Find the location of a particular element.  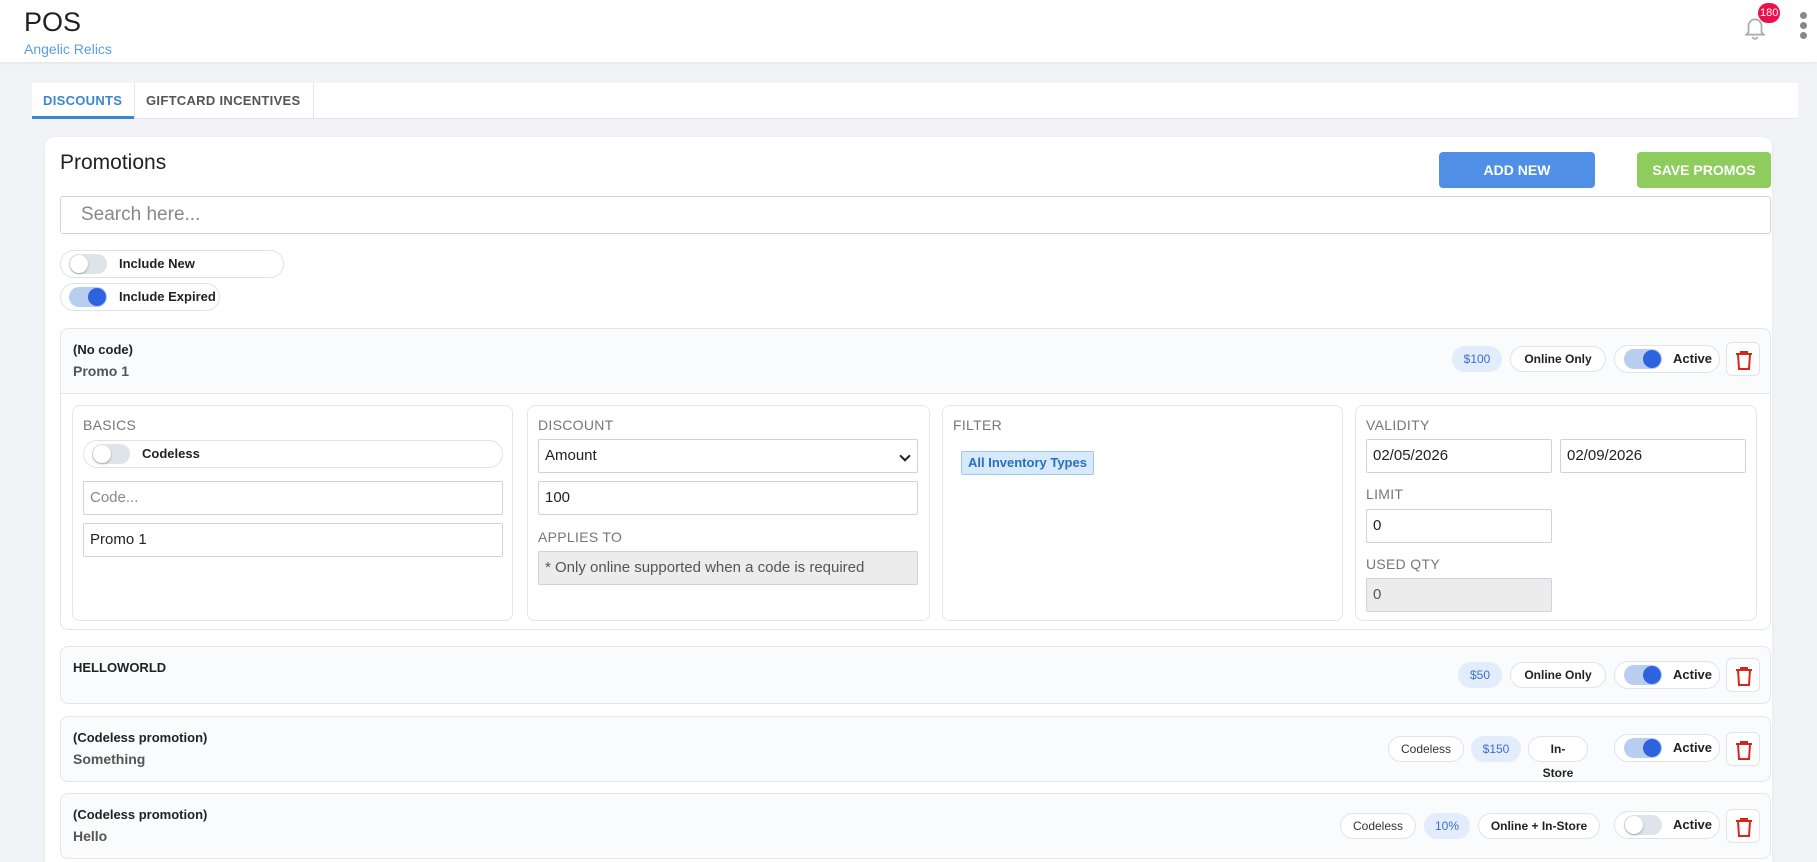

tab-discounts: DISCOUNTS is located at coordinates (83, 101).